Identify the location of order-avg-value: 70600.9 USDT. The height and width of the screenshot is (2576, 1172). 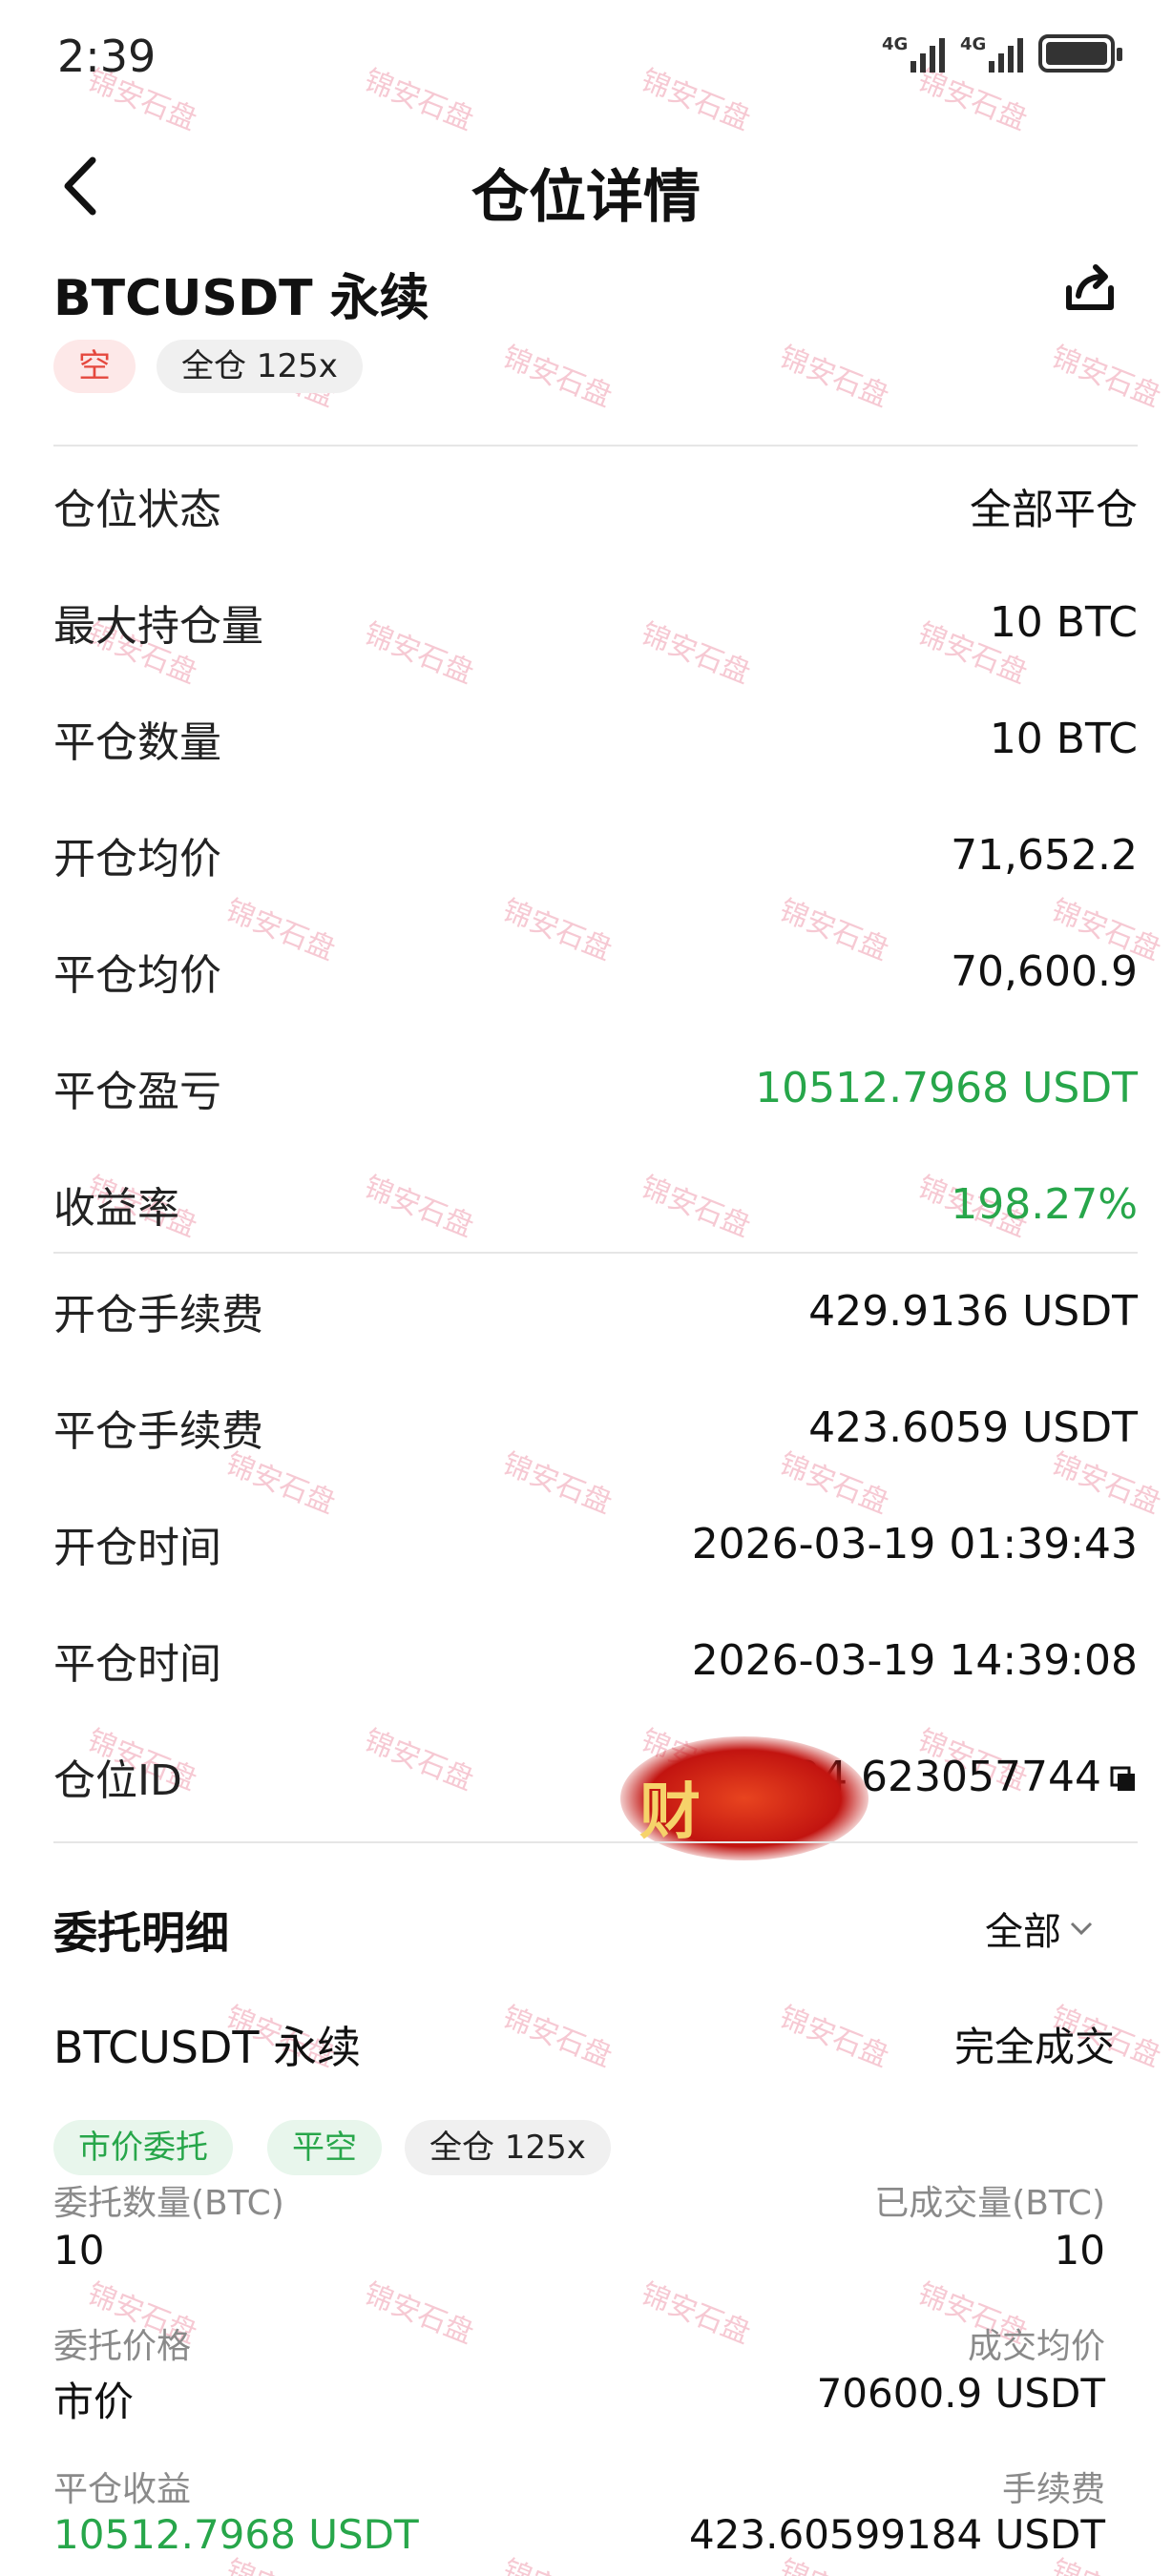
(961, 2393).